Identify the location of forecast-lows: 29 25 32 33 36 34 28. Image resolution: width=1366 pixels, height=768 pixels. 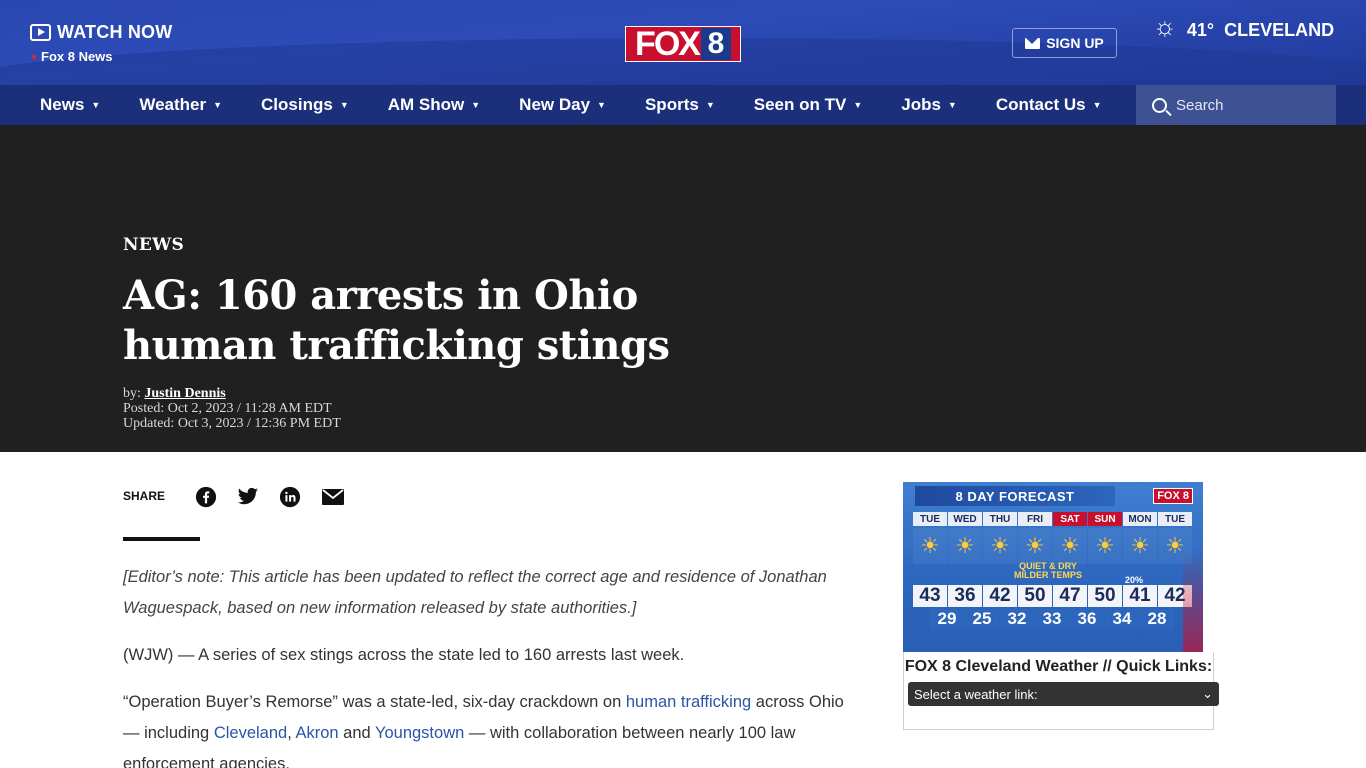
(1052, 619).